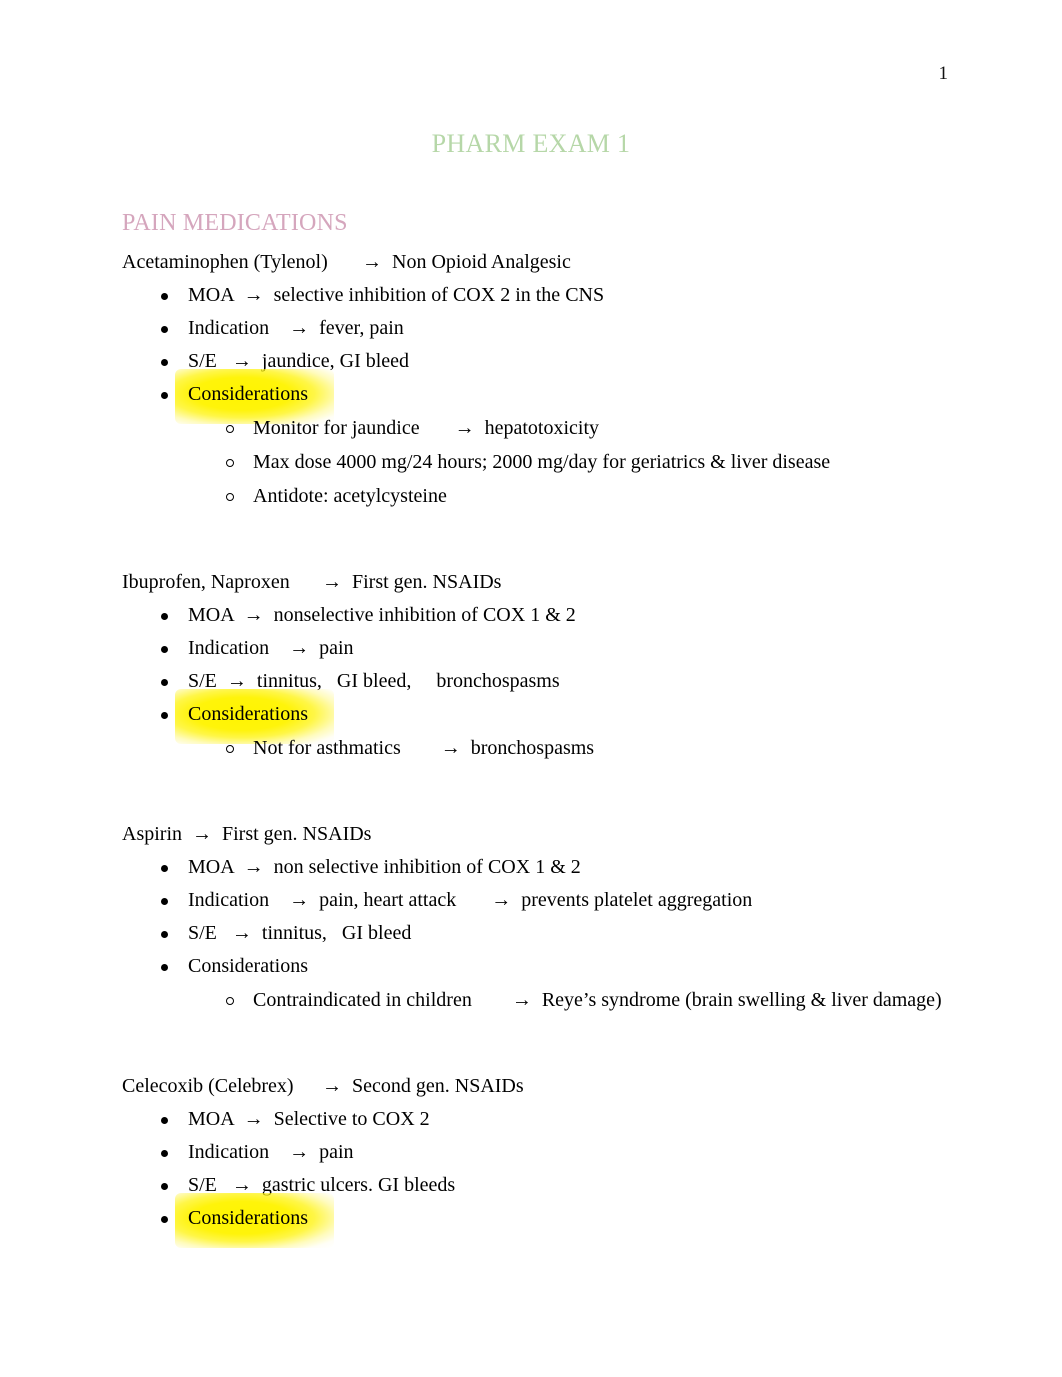  I want to click on drug-title: Aspirin → First gen. NSAIDs, so click(247, 834).